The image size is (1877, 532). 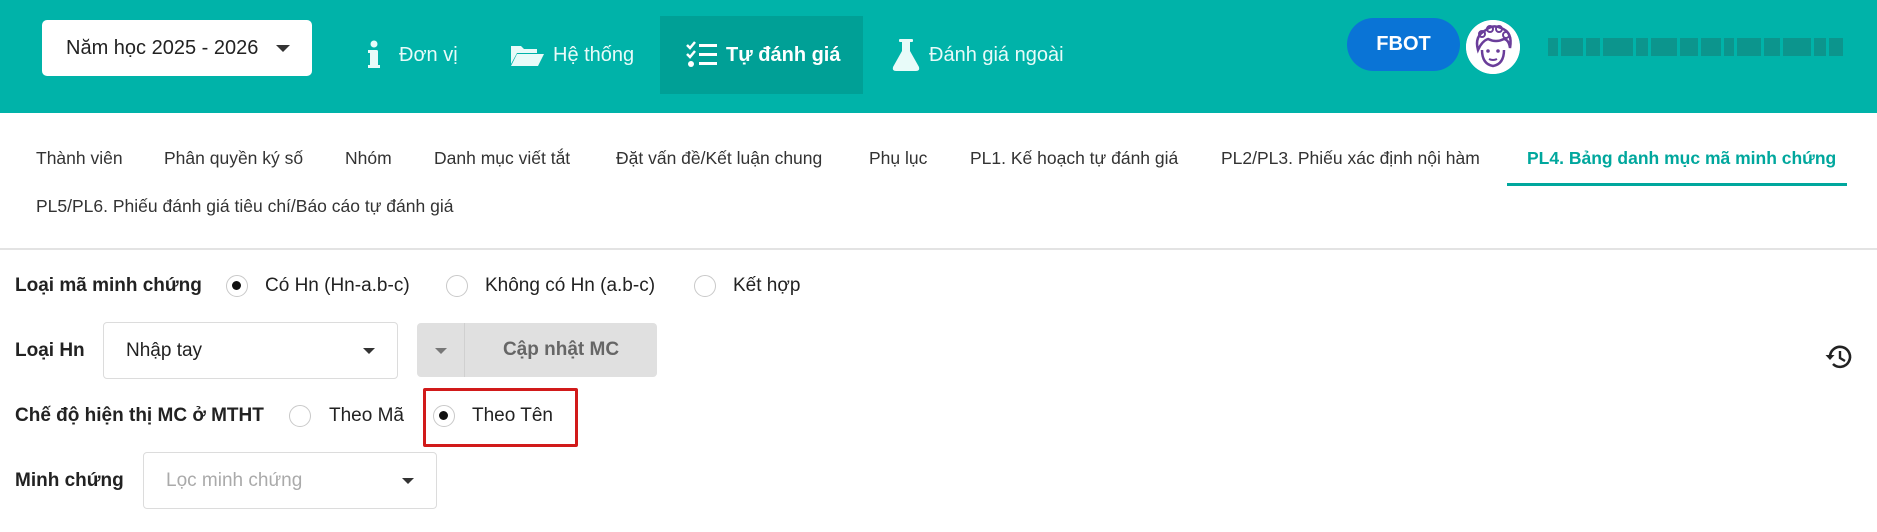 I want to click on active-tab-indicator, so click(x=1677, y=184).